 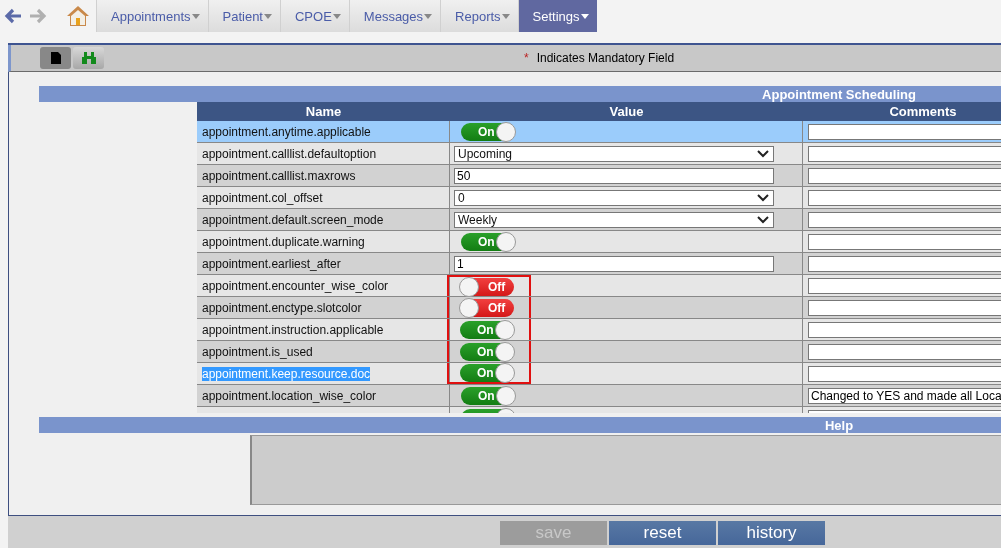 I want to click on menu-tab: Appointments, so click(x=152, y=16).